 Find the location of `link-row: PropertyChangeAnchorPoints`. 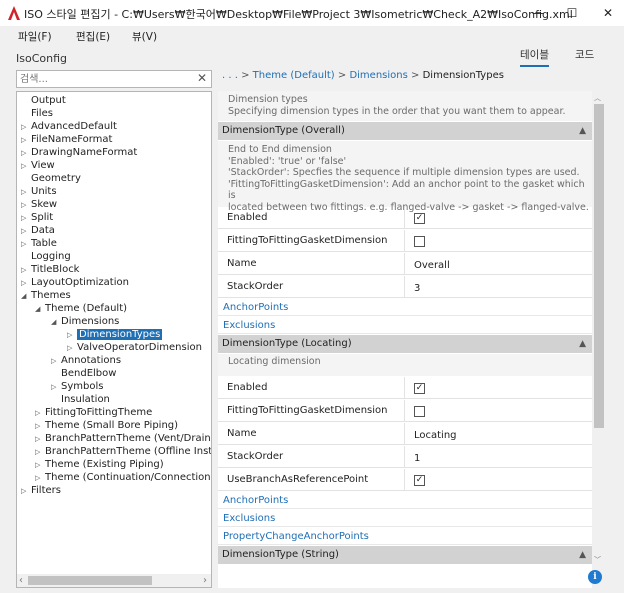

link-row: PropertyChangeAnchorPoints is located at coordinates (405, 536).